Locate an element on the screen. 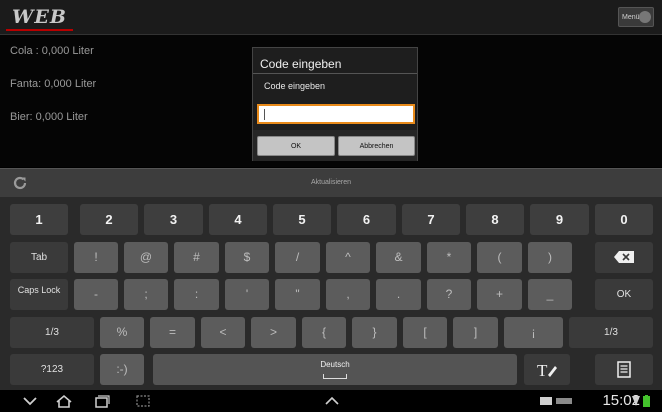 The width and height of the screenshot is (662, 412). handwriting-key: T is located at coordinates (547, 369).